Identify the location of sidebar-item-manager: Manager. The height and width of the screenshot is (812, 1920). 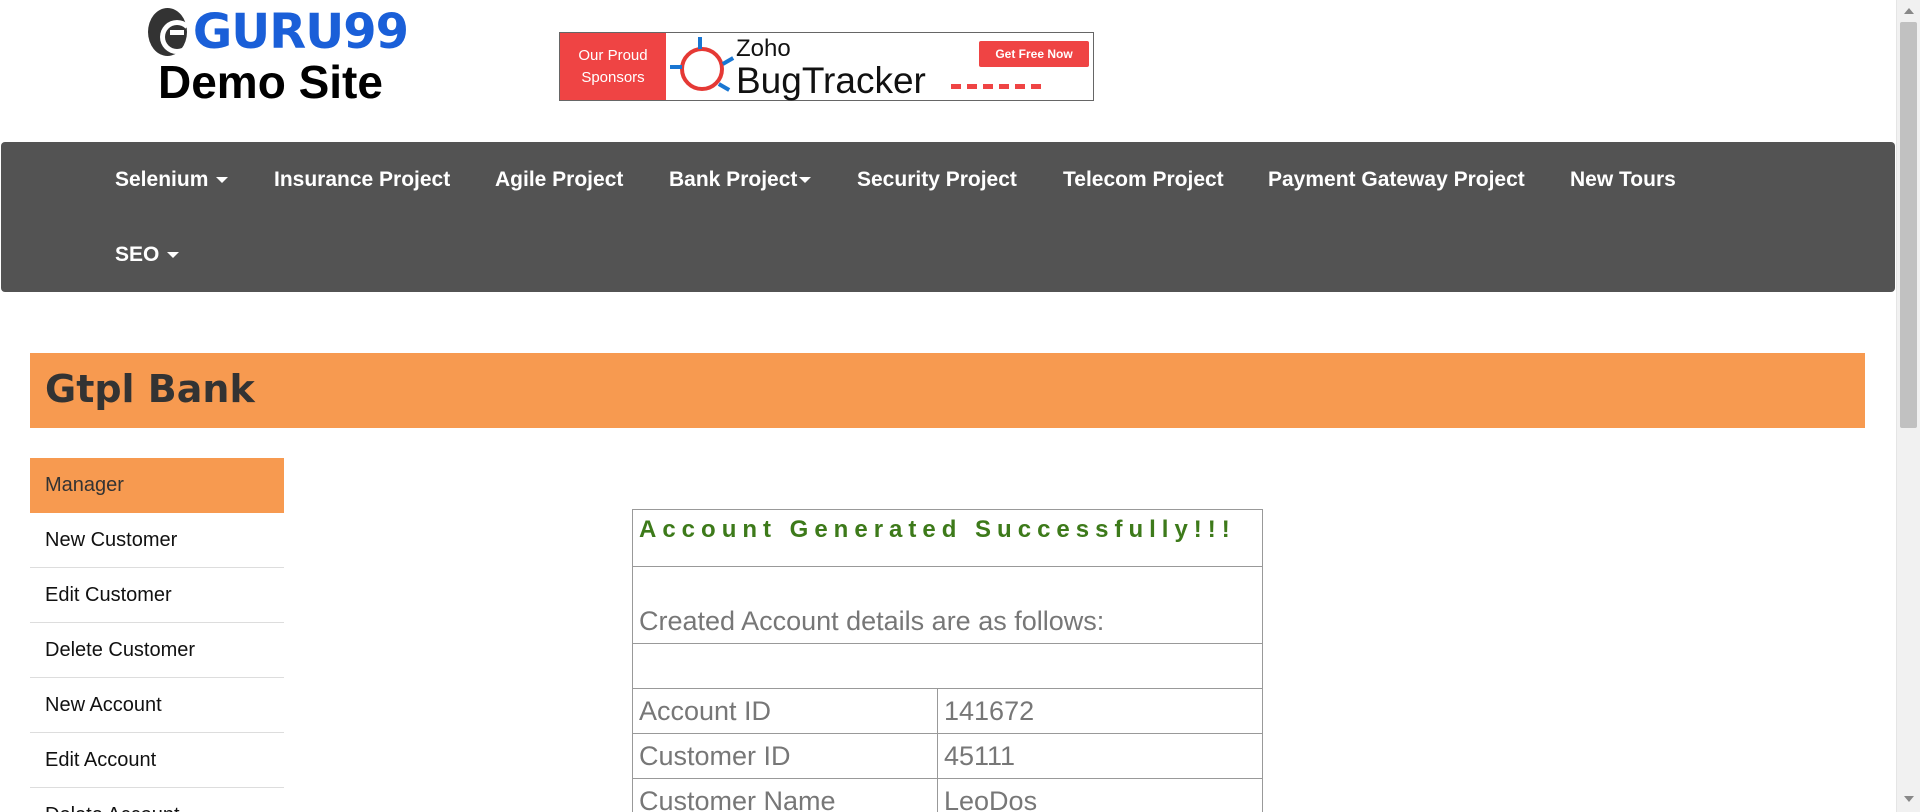
(157, 485).